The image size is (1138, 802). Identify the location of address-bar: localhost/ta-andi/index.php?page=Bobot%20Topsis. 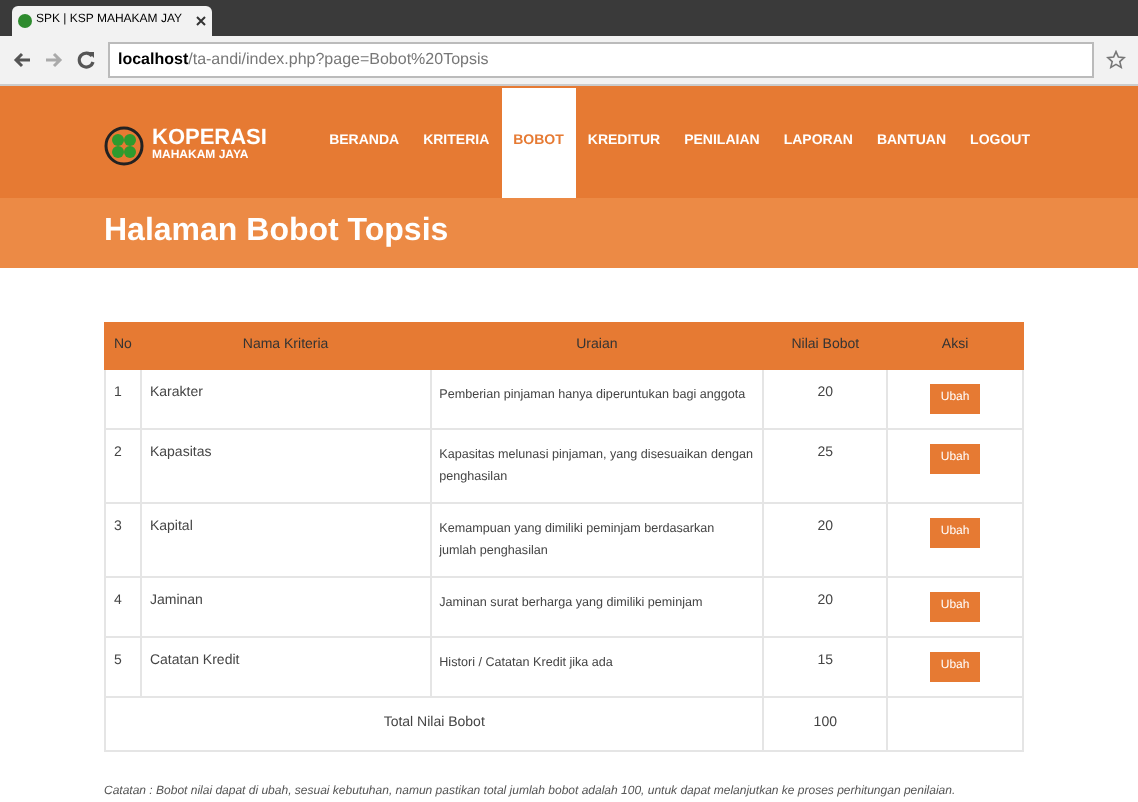
(601, 60).